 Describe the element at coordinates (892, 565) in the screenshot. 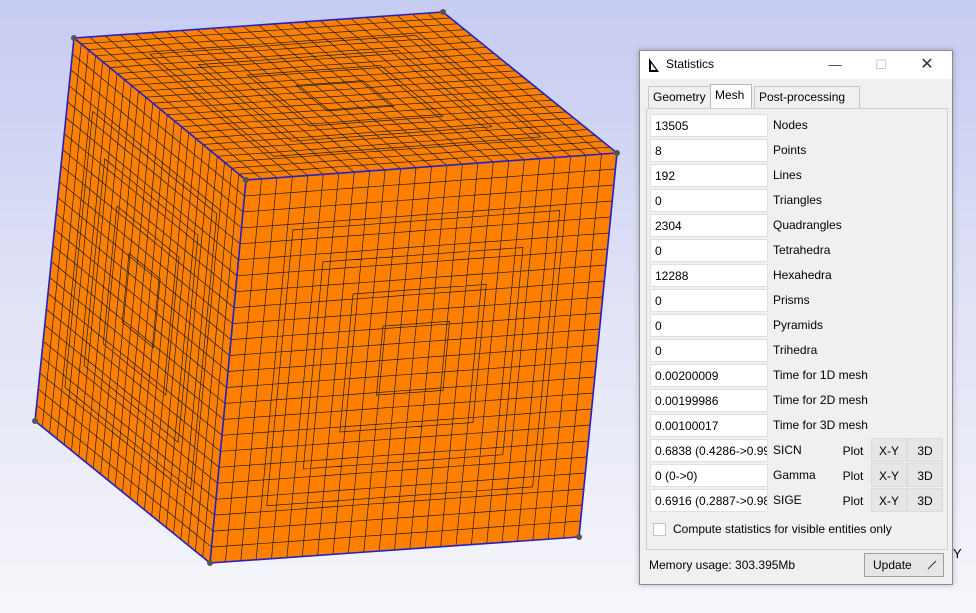

I see `update-button-label: Update` at that location.